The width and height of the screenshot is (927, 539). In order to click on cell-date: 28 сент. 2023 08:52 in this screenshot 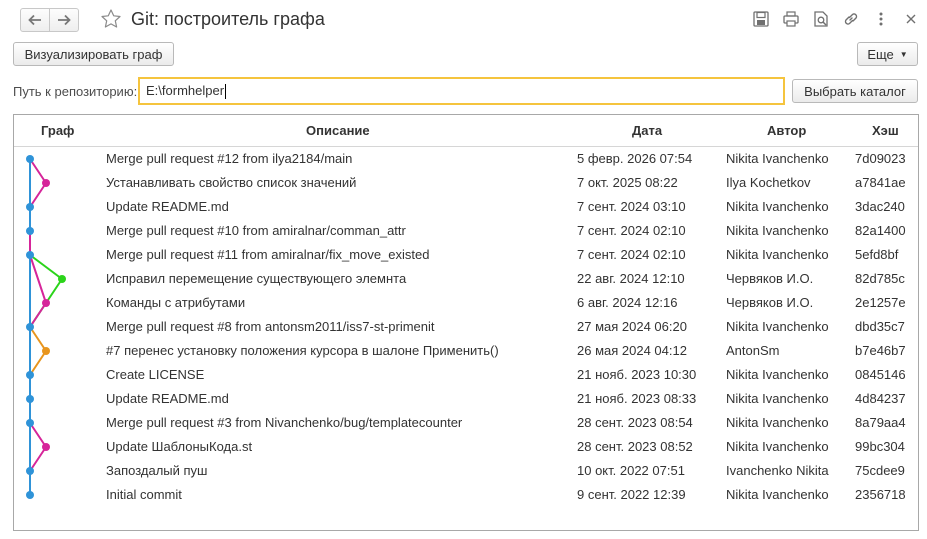, I will do `click(635, 446)`.